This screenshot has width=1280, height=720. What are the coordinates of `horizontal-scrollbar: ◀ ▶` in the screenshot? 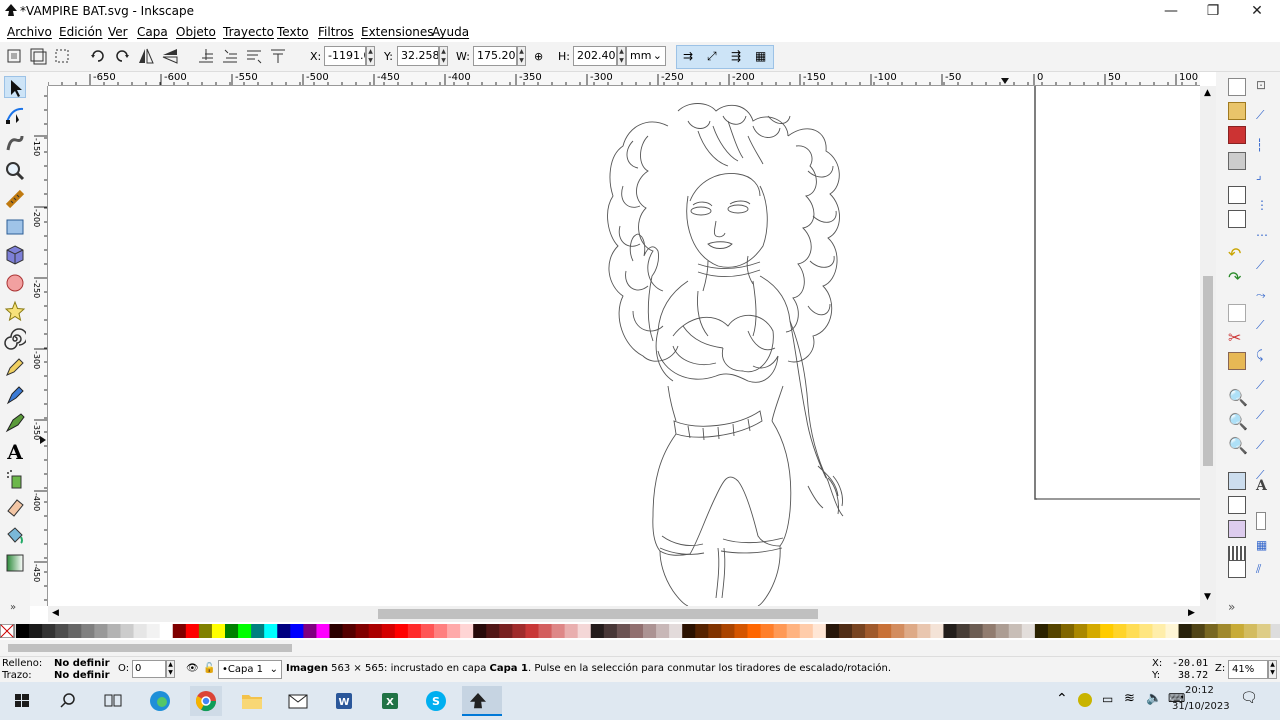 It's located at (632, 614).